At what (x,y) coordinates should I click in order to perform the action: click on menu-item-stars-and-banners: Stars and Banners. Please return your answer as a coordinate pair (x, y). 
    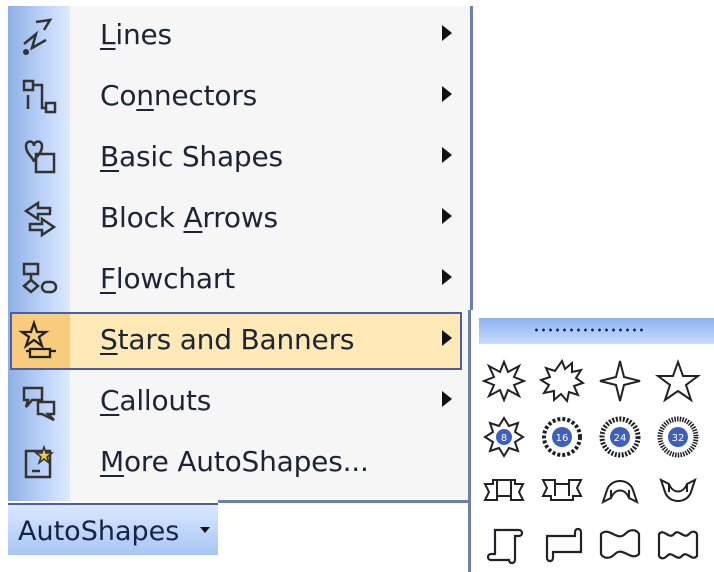
    Looking at the image, I should click on (239, 341).